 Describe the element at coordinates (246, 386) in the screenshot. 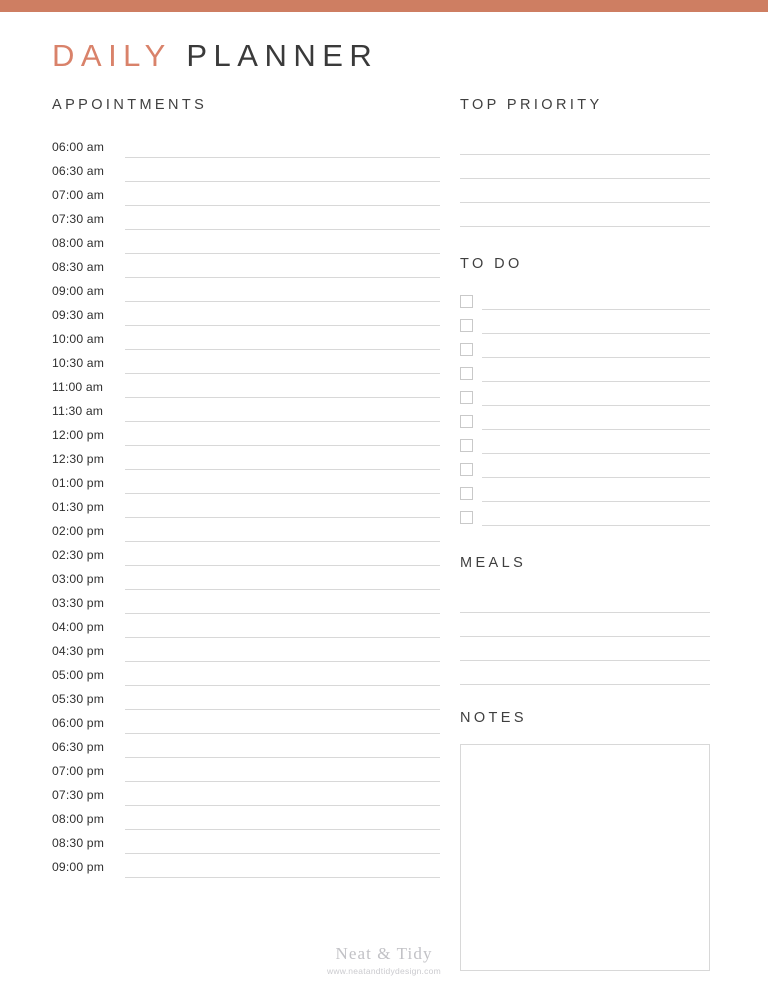

I see `appointment-row: 11:00 am` at that location.